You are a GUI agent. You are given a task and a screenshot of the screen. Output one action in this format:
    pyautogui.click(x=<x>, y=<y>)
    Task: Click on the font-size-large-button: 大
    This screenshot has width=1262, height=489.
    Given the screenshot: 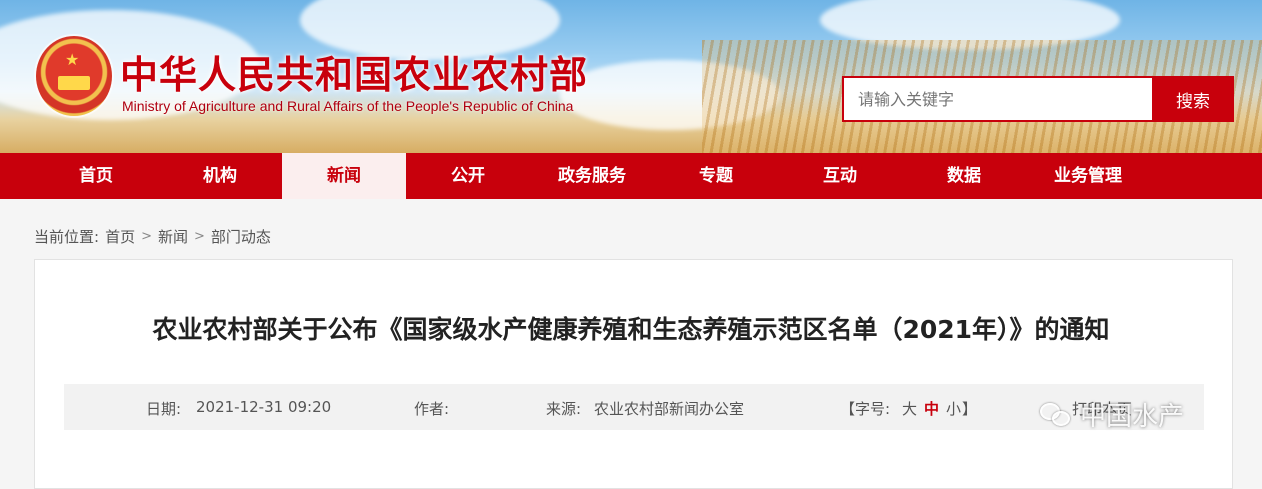 What is the action you would take?
    pyautogui.click(x=909, y=408)
    